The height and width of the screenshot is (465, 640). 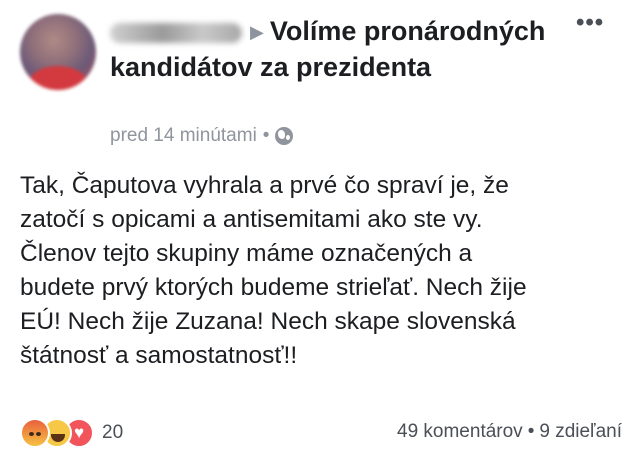 I want to click on reactions-summary: 20, so click(x=71, y=433).